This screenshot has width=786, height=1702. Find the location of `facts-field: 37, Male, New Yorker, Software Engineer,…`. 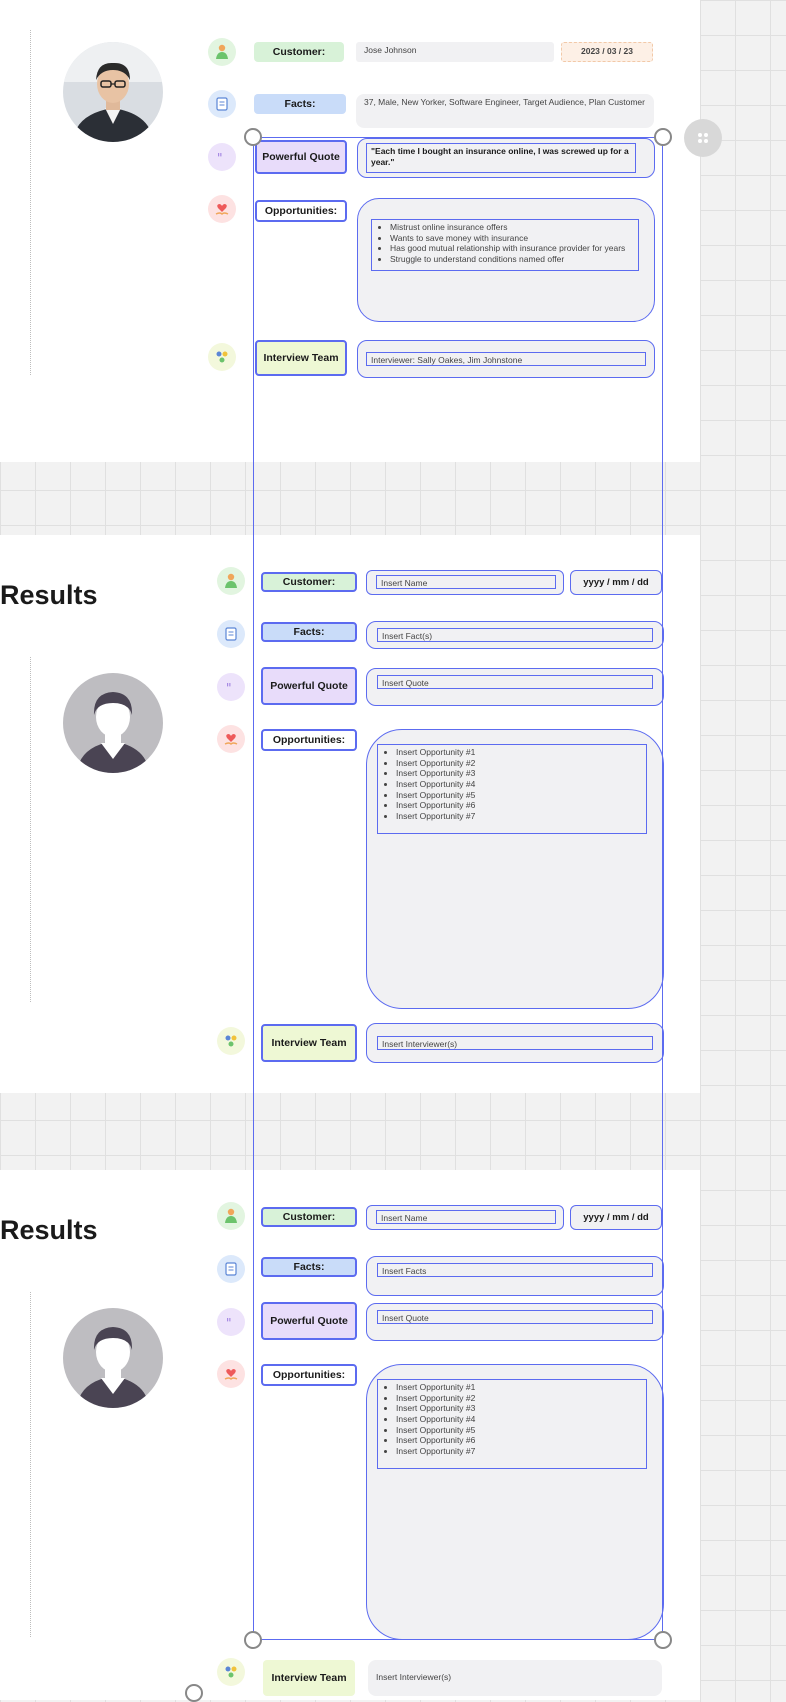

facts-field: 37, Male, New Yorker, Software Engineer,… is located at coordinates (505, 111).